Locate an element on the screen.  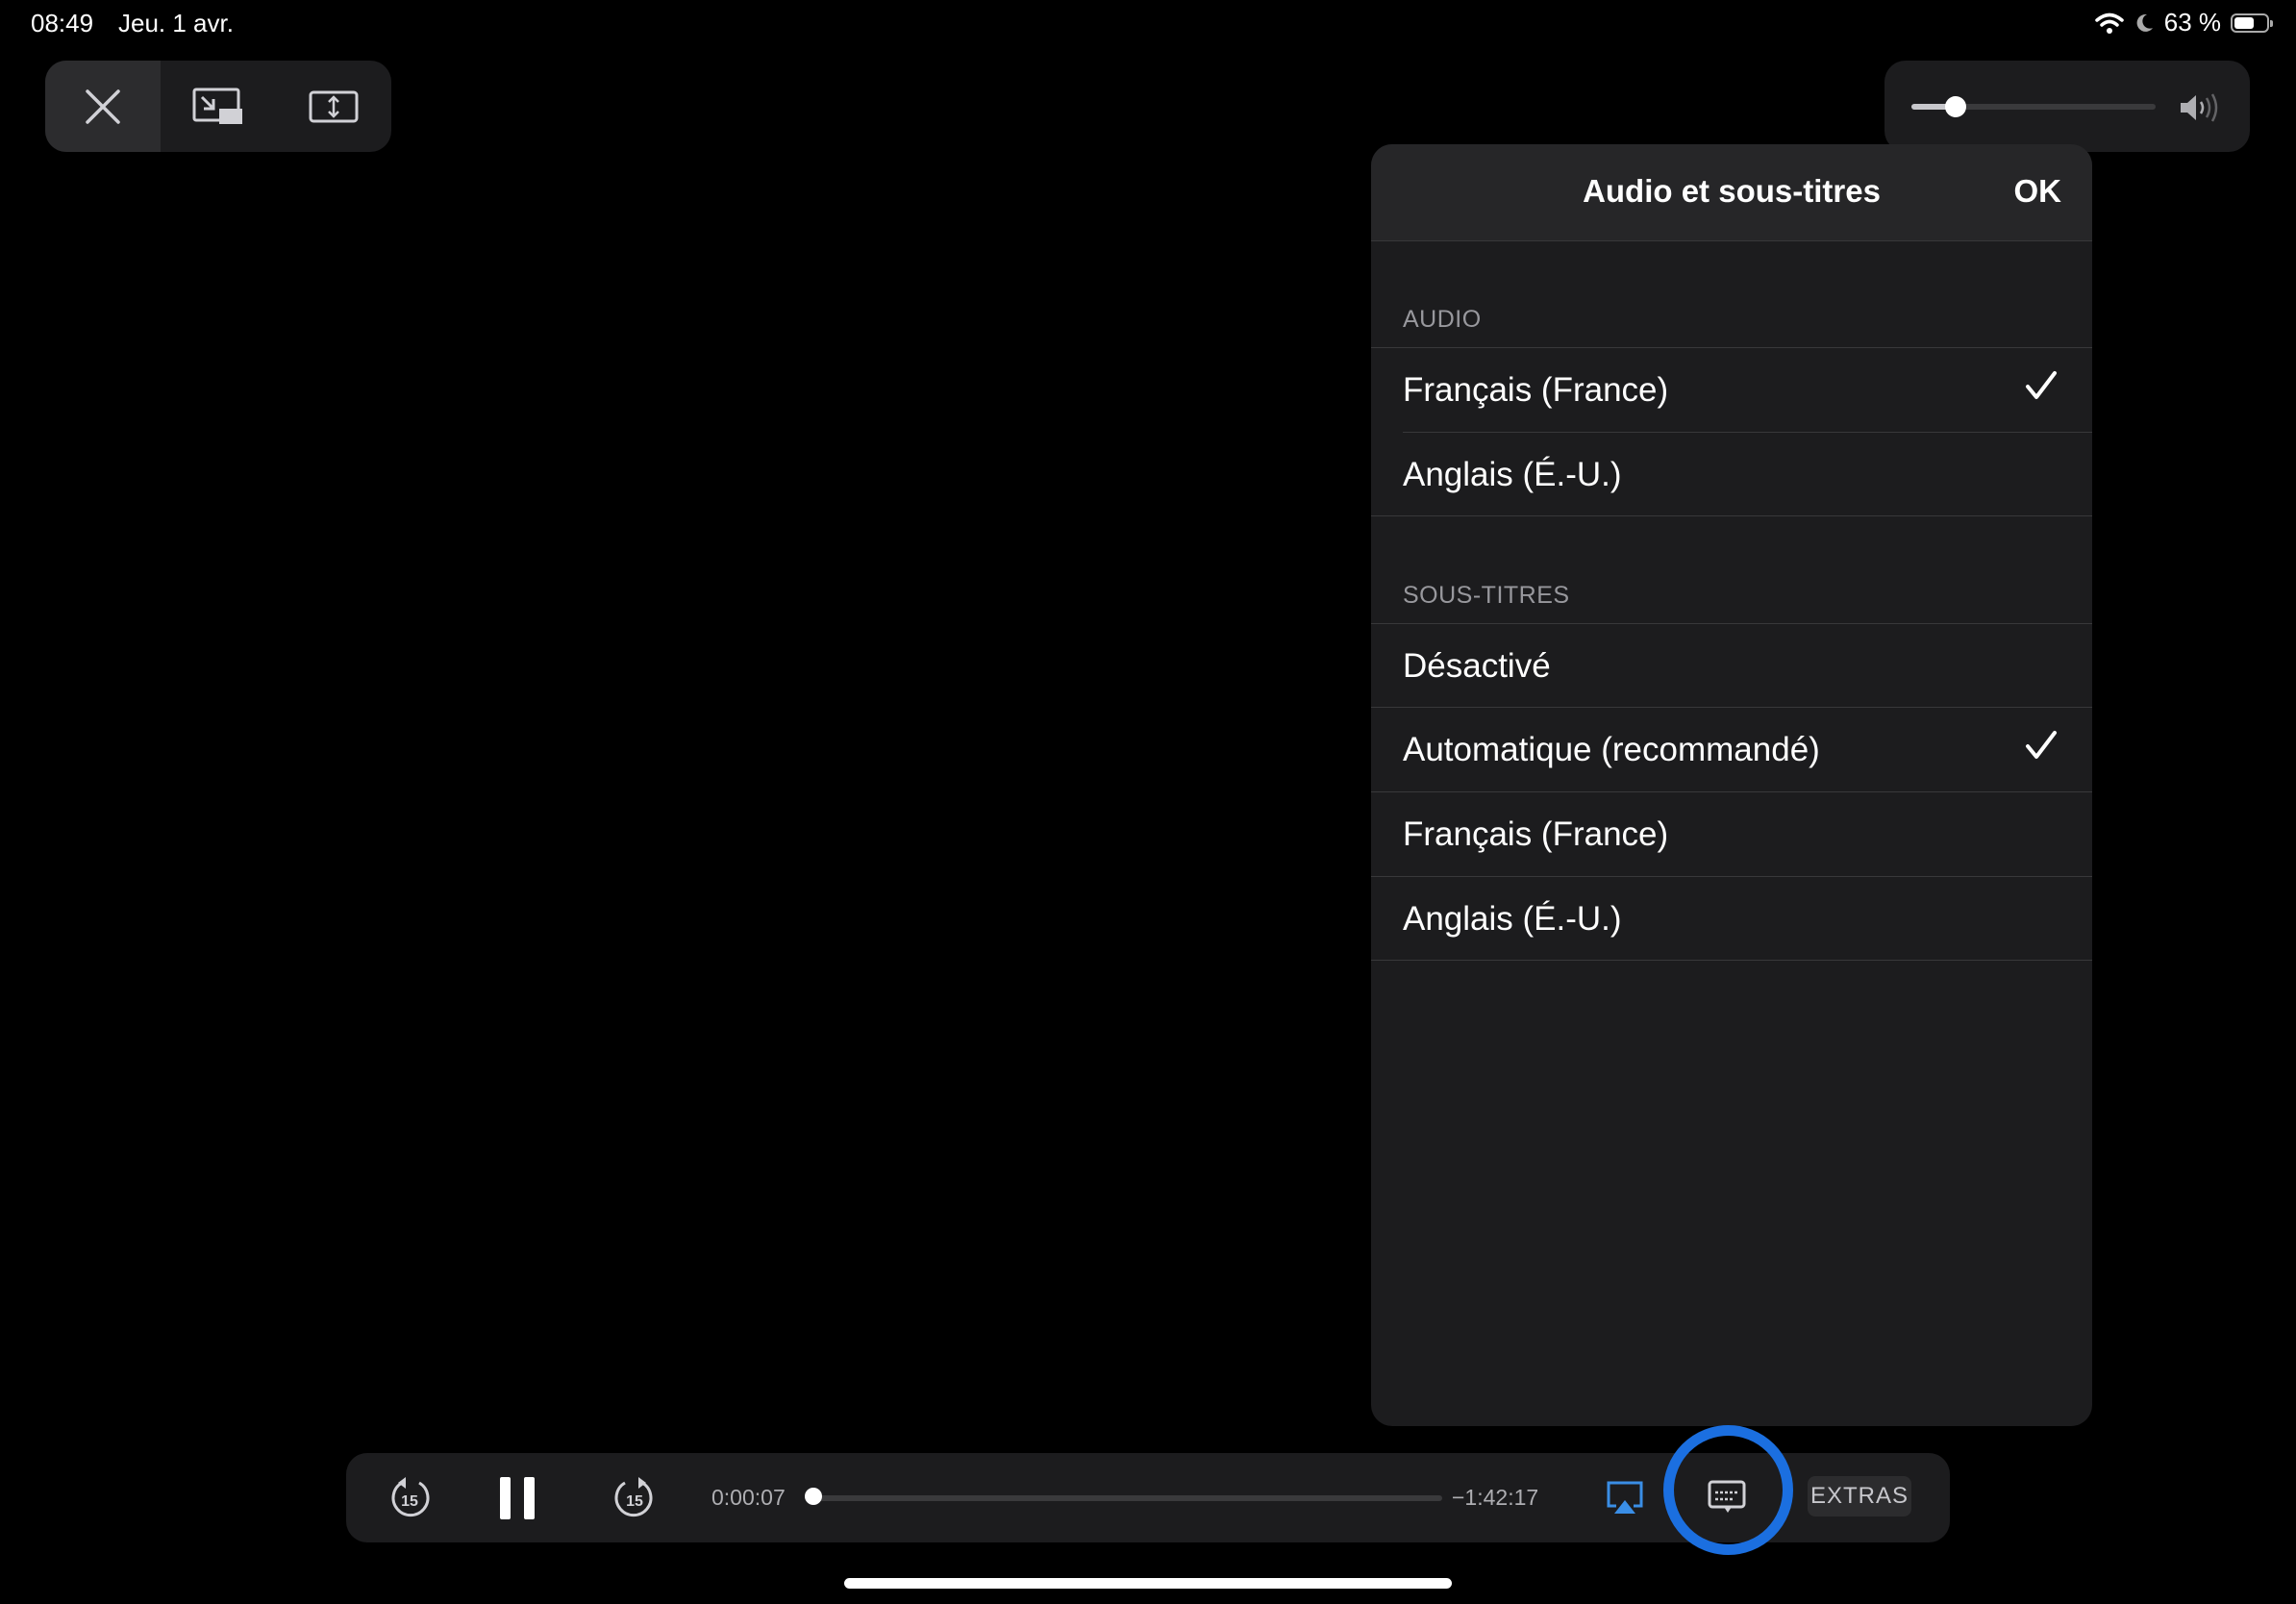
aspect-ratio-icon is located at coordinates (334, 106).